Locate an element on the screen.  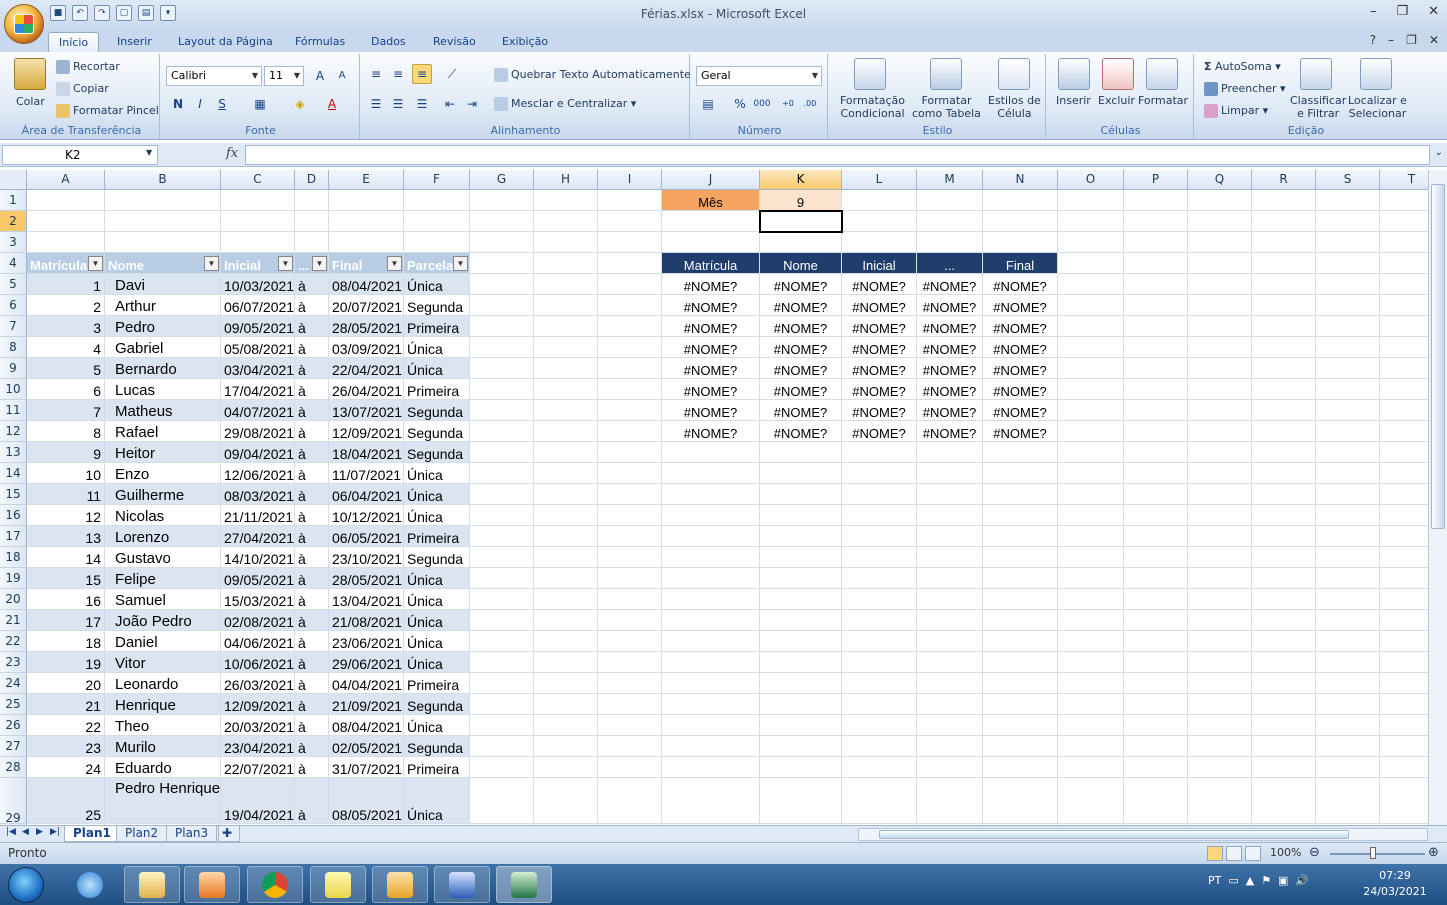
select-all-corner is located at coordinates (13, 180).